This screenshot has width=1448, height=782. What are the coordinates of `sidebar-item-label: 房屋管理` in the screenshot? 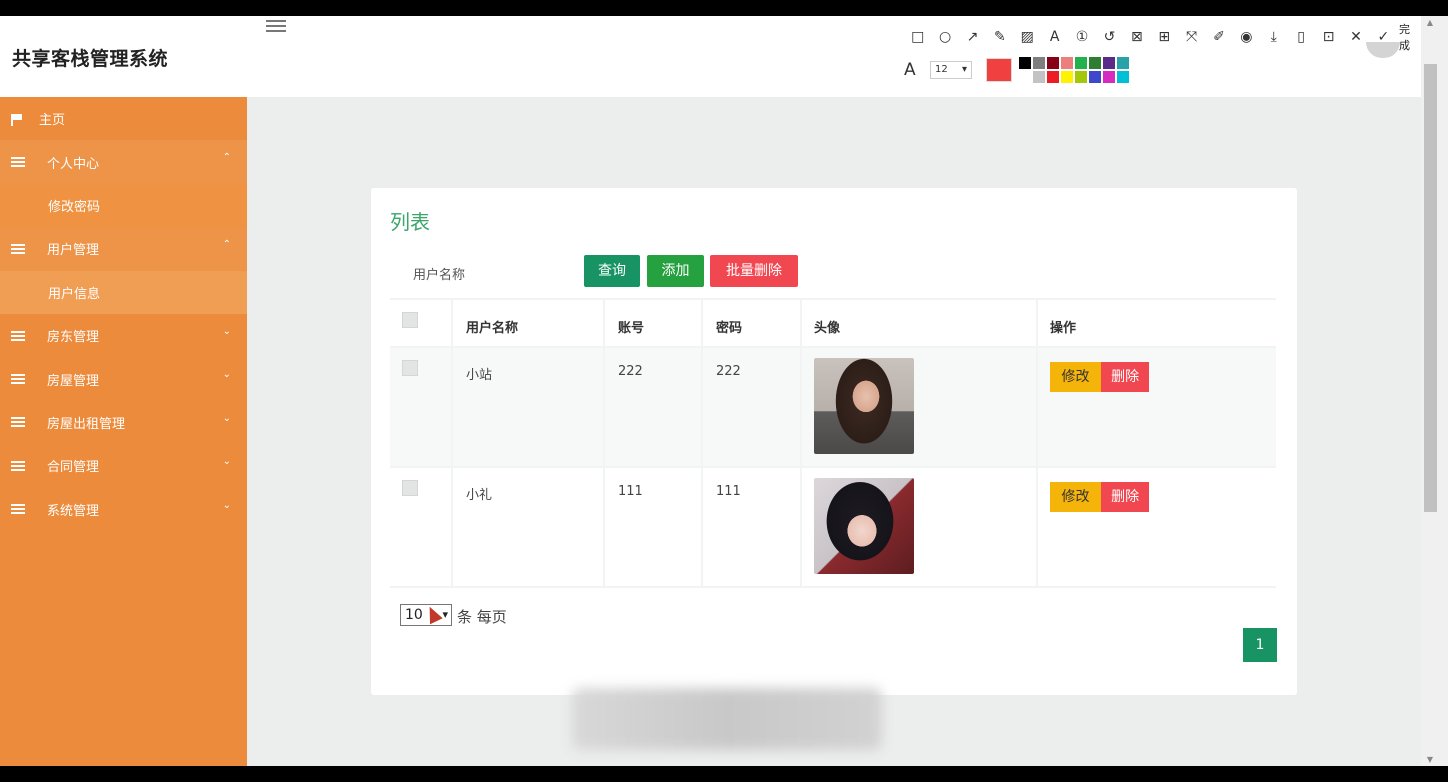 It's located at (73, 381).